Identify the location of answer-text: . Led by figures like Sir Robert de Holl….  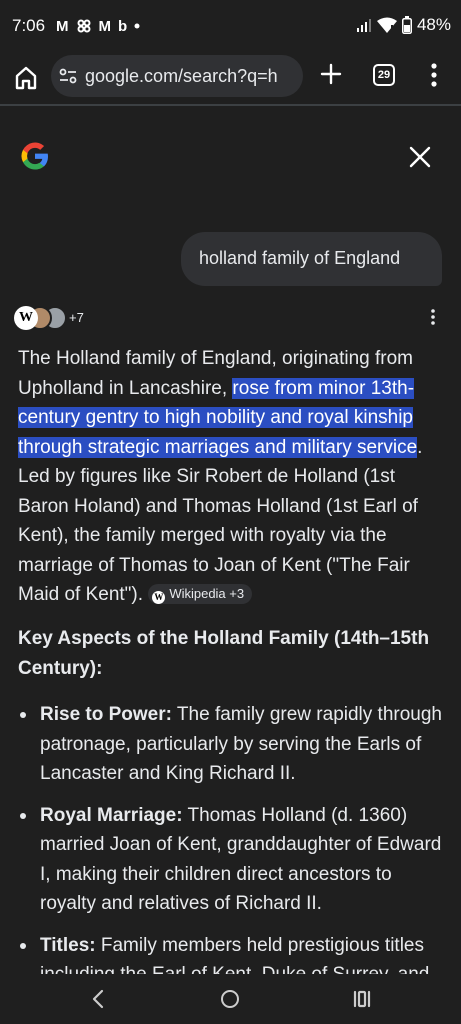
(220, 521).